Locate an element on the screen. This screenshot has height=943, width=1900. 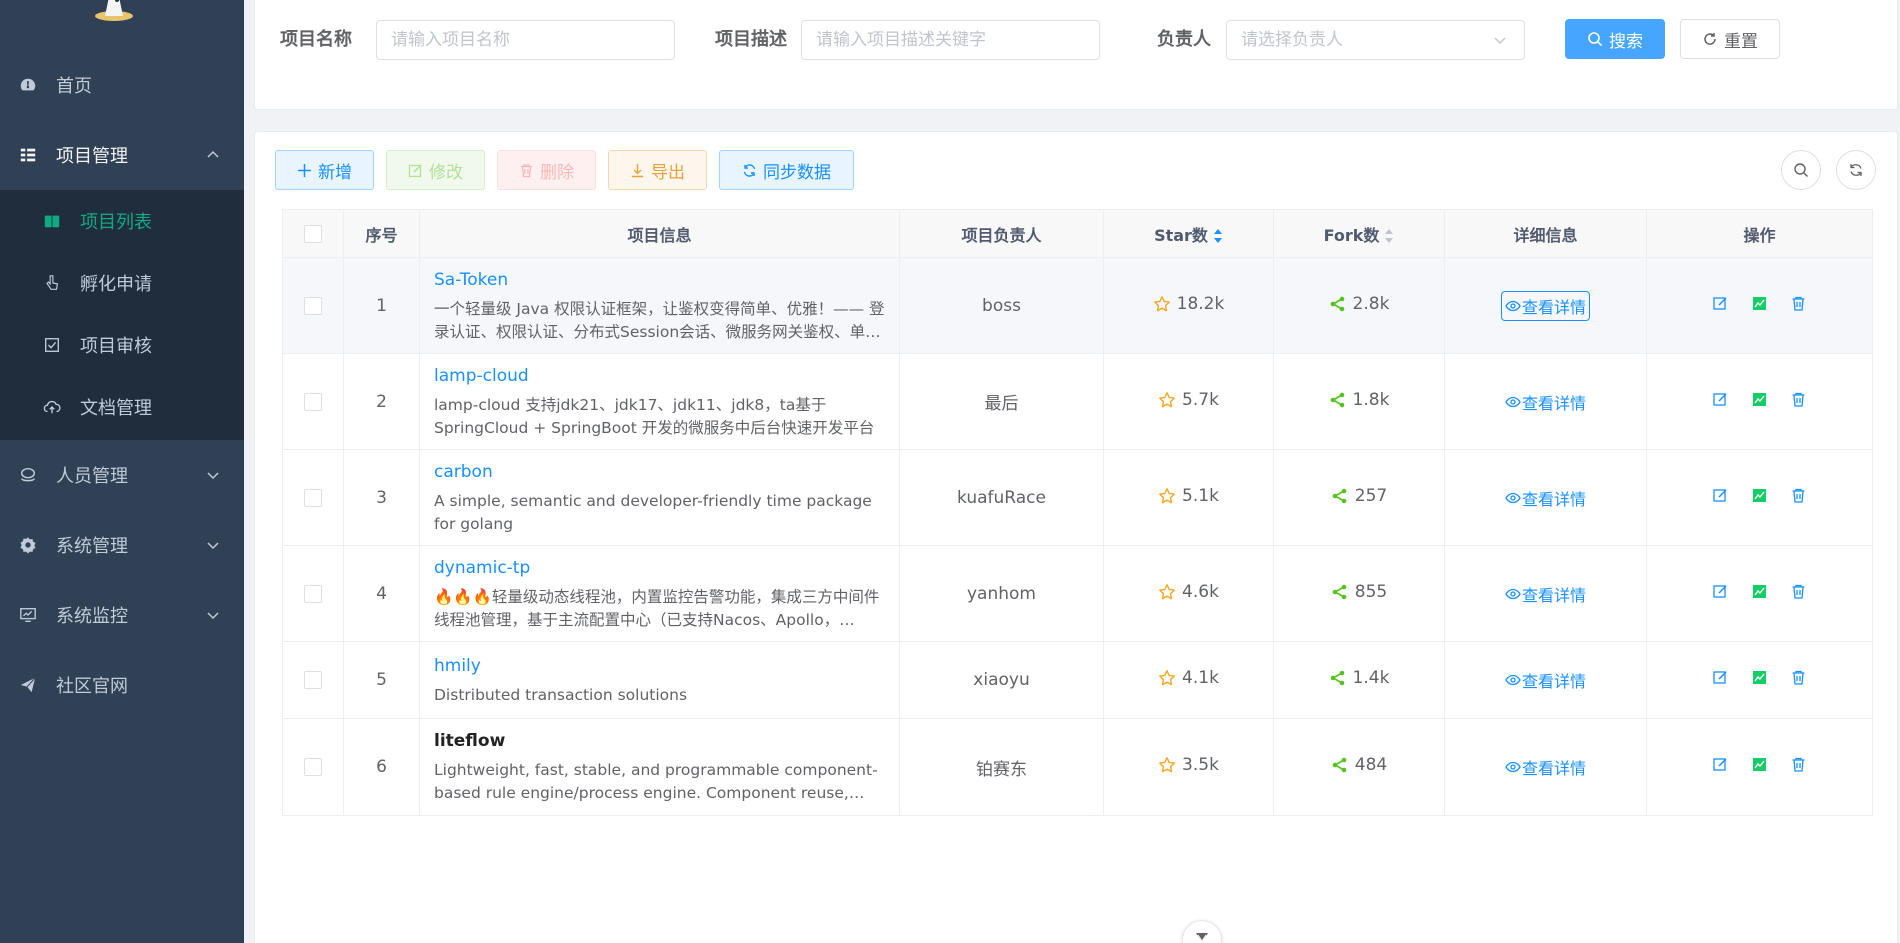
detail-cell: 查看详情 is located at coordinates (1545, 593).